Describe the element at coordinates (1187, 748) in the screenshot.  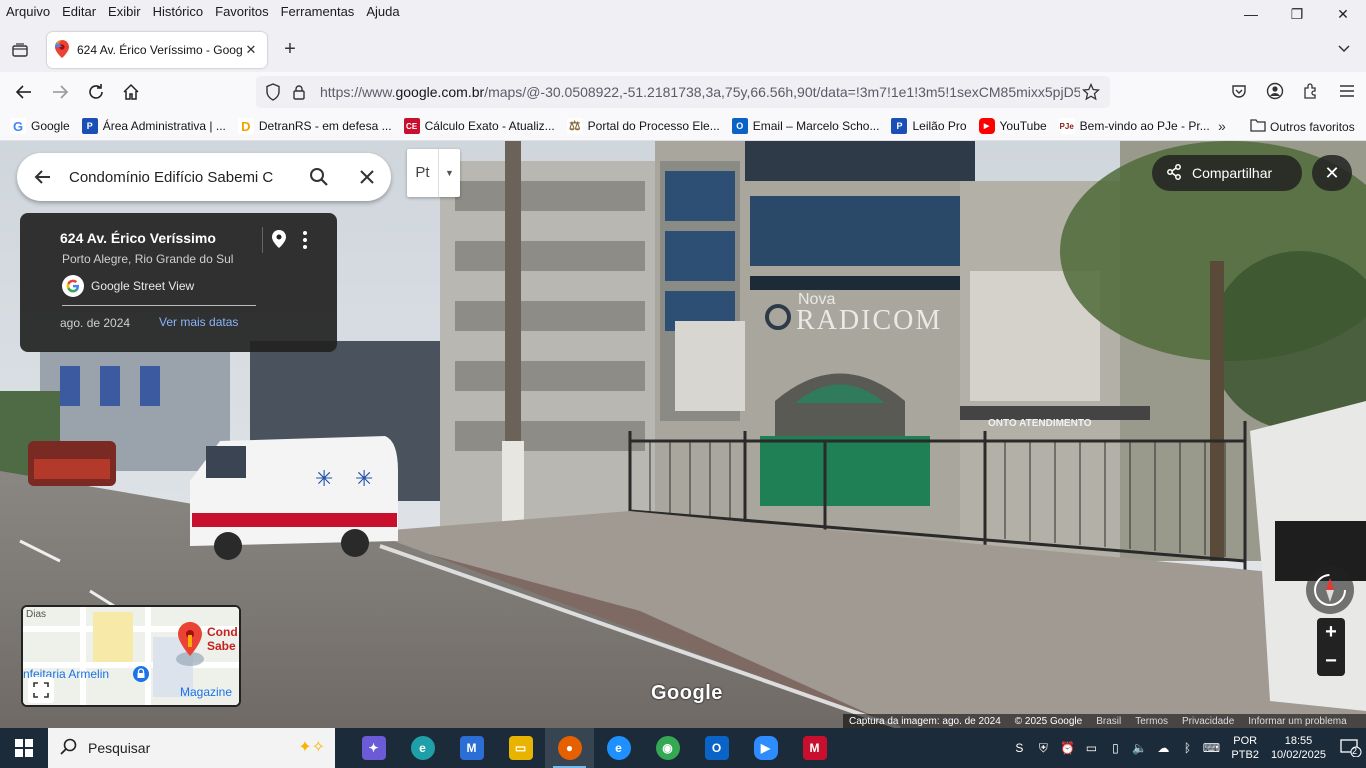
I see `bluetooth-icon: ᛒ` at that location.